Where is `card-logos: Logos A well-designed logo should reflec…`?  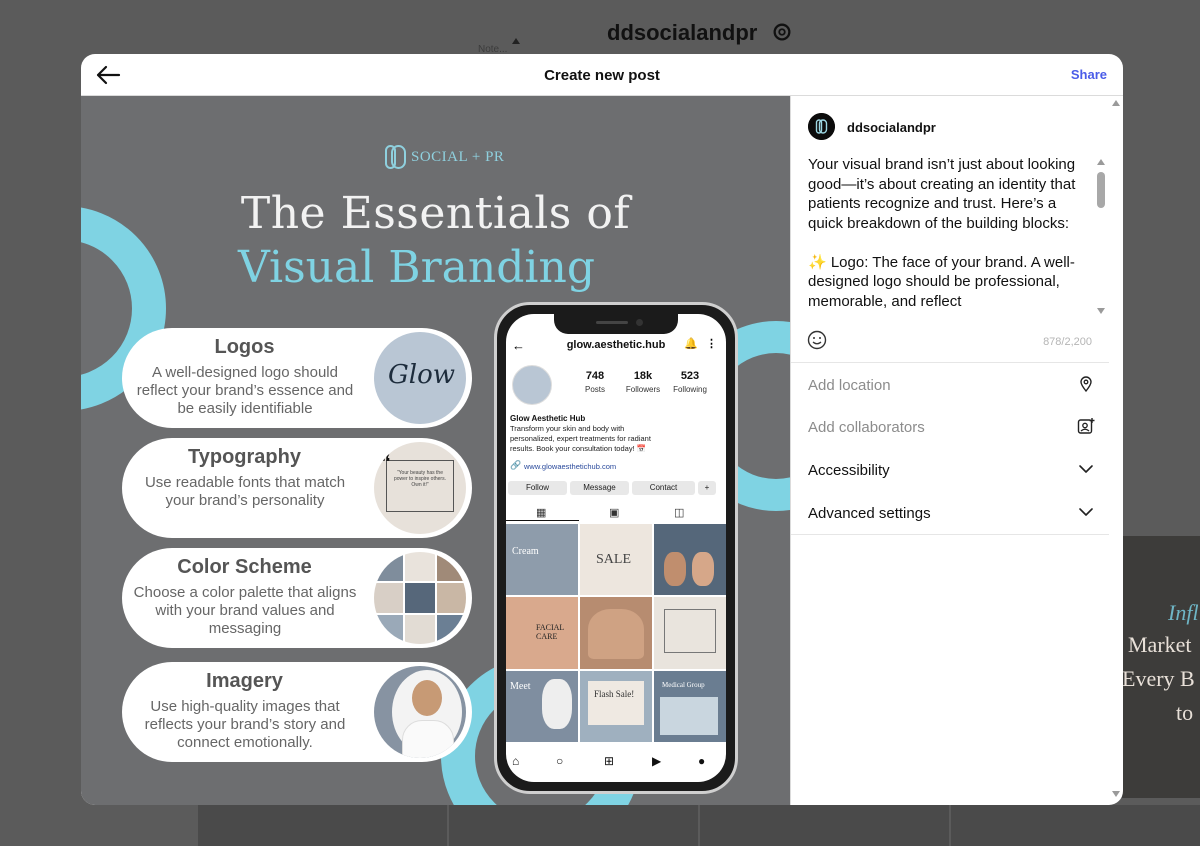 card-logos: Logos A well-designed logo should reflec… is located at coordinates (297, 378).